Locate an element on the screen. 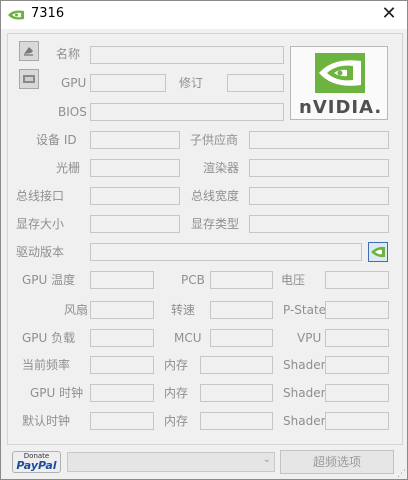 The width and height of the screenshot is (408, 480). label-cur-memory: 内存 is located at coordinates (176, 365).